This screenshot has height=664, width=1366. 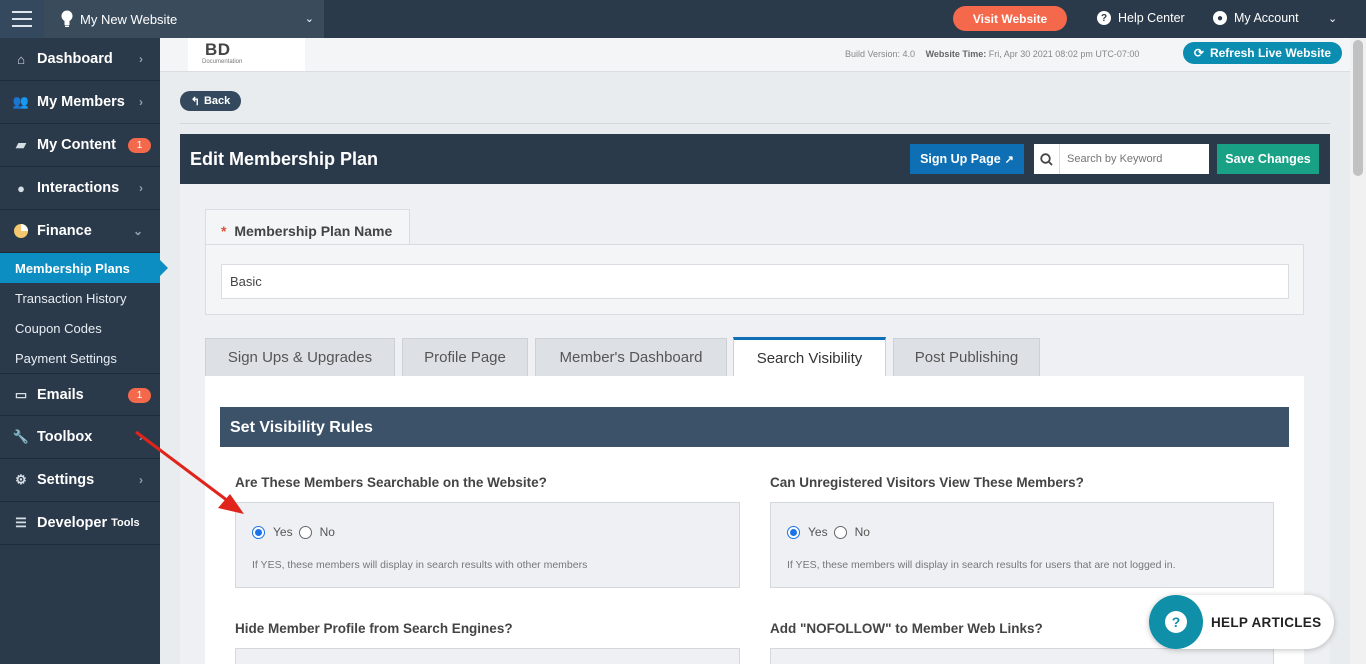 What do you see at coordinates (631, 357) in the screenshot?
I see `tab-members-dashboard: Member's Dashboard` at bounding box center [631, 357].